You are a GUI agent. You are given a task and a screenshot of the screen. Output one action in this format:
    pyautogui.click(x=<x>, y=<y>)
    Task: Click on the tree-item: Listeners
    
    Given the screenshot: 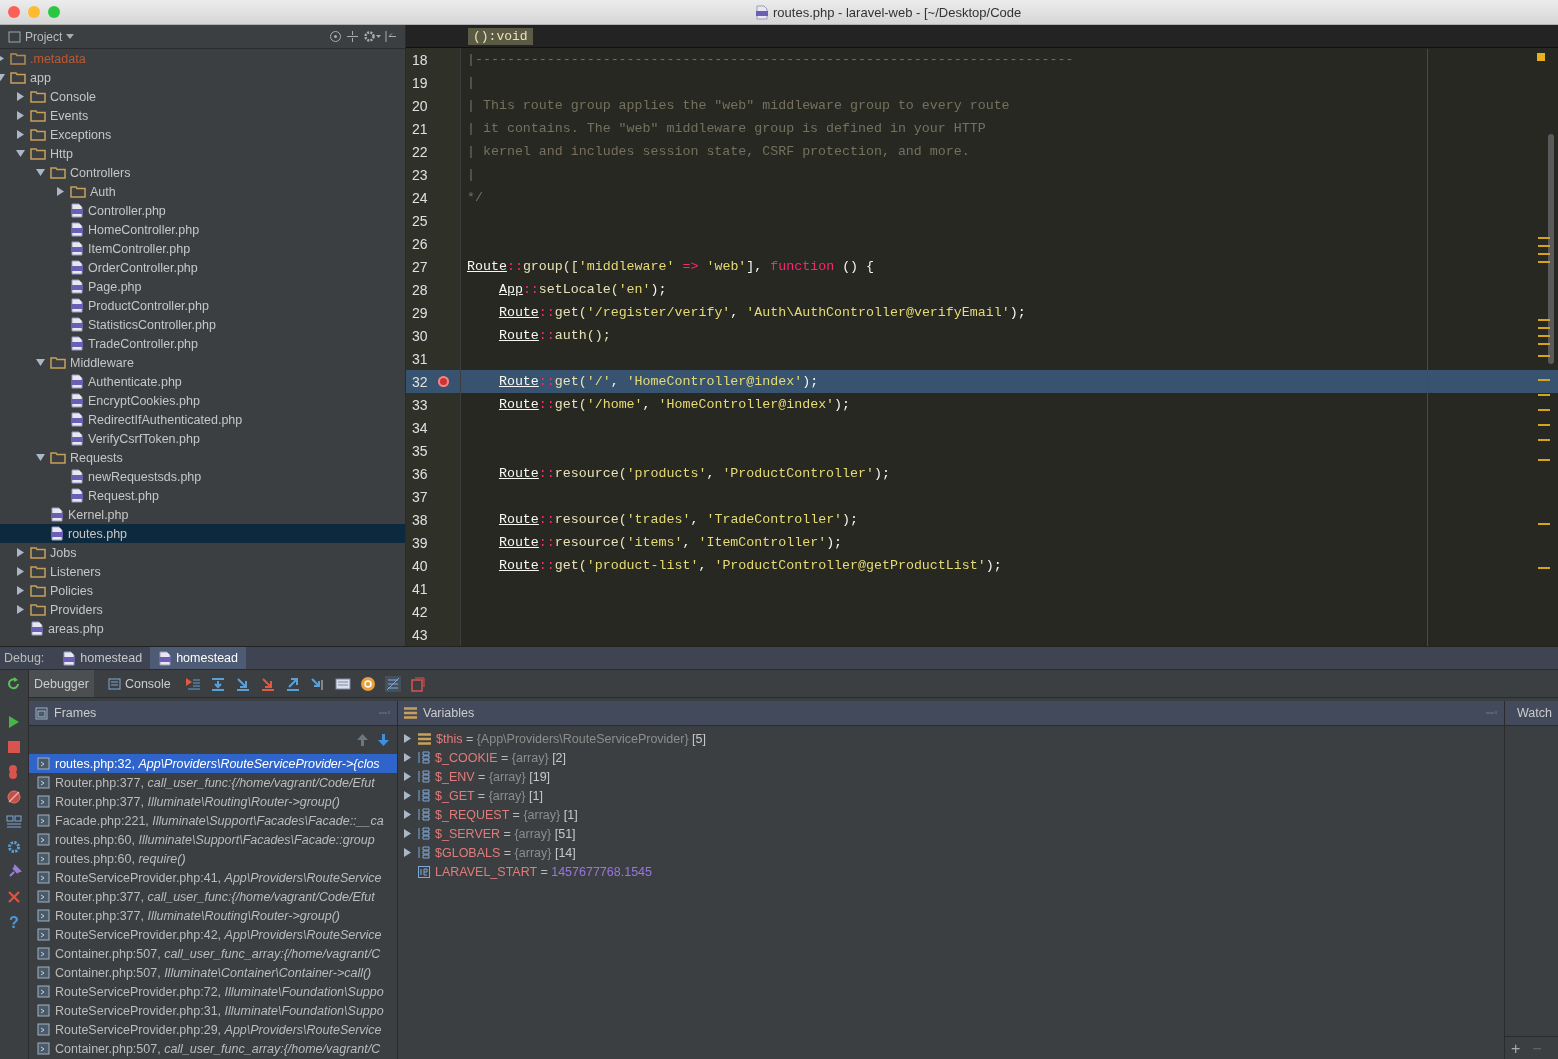 What is the action you would take?
    pyautogui.click(x=202, y=571)
    